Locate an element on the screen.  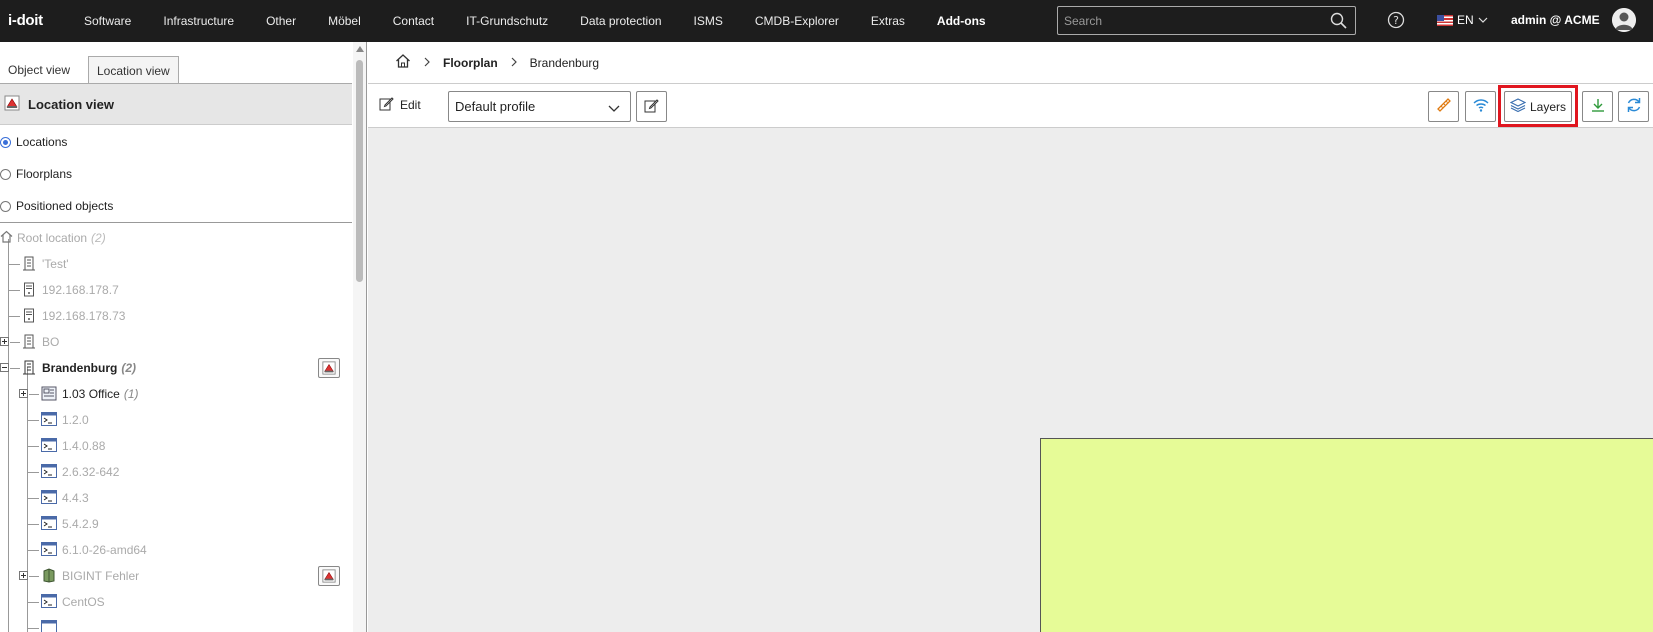
edit-profile-button is located at coordinates (651, 106).